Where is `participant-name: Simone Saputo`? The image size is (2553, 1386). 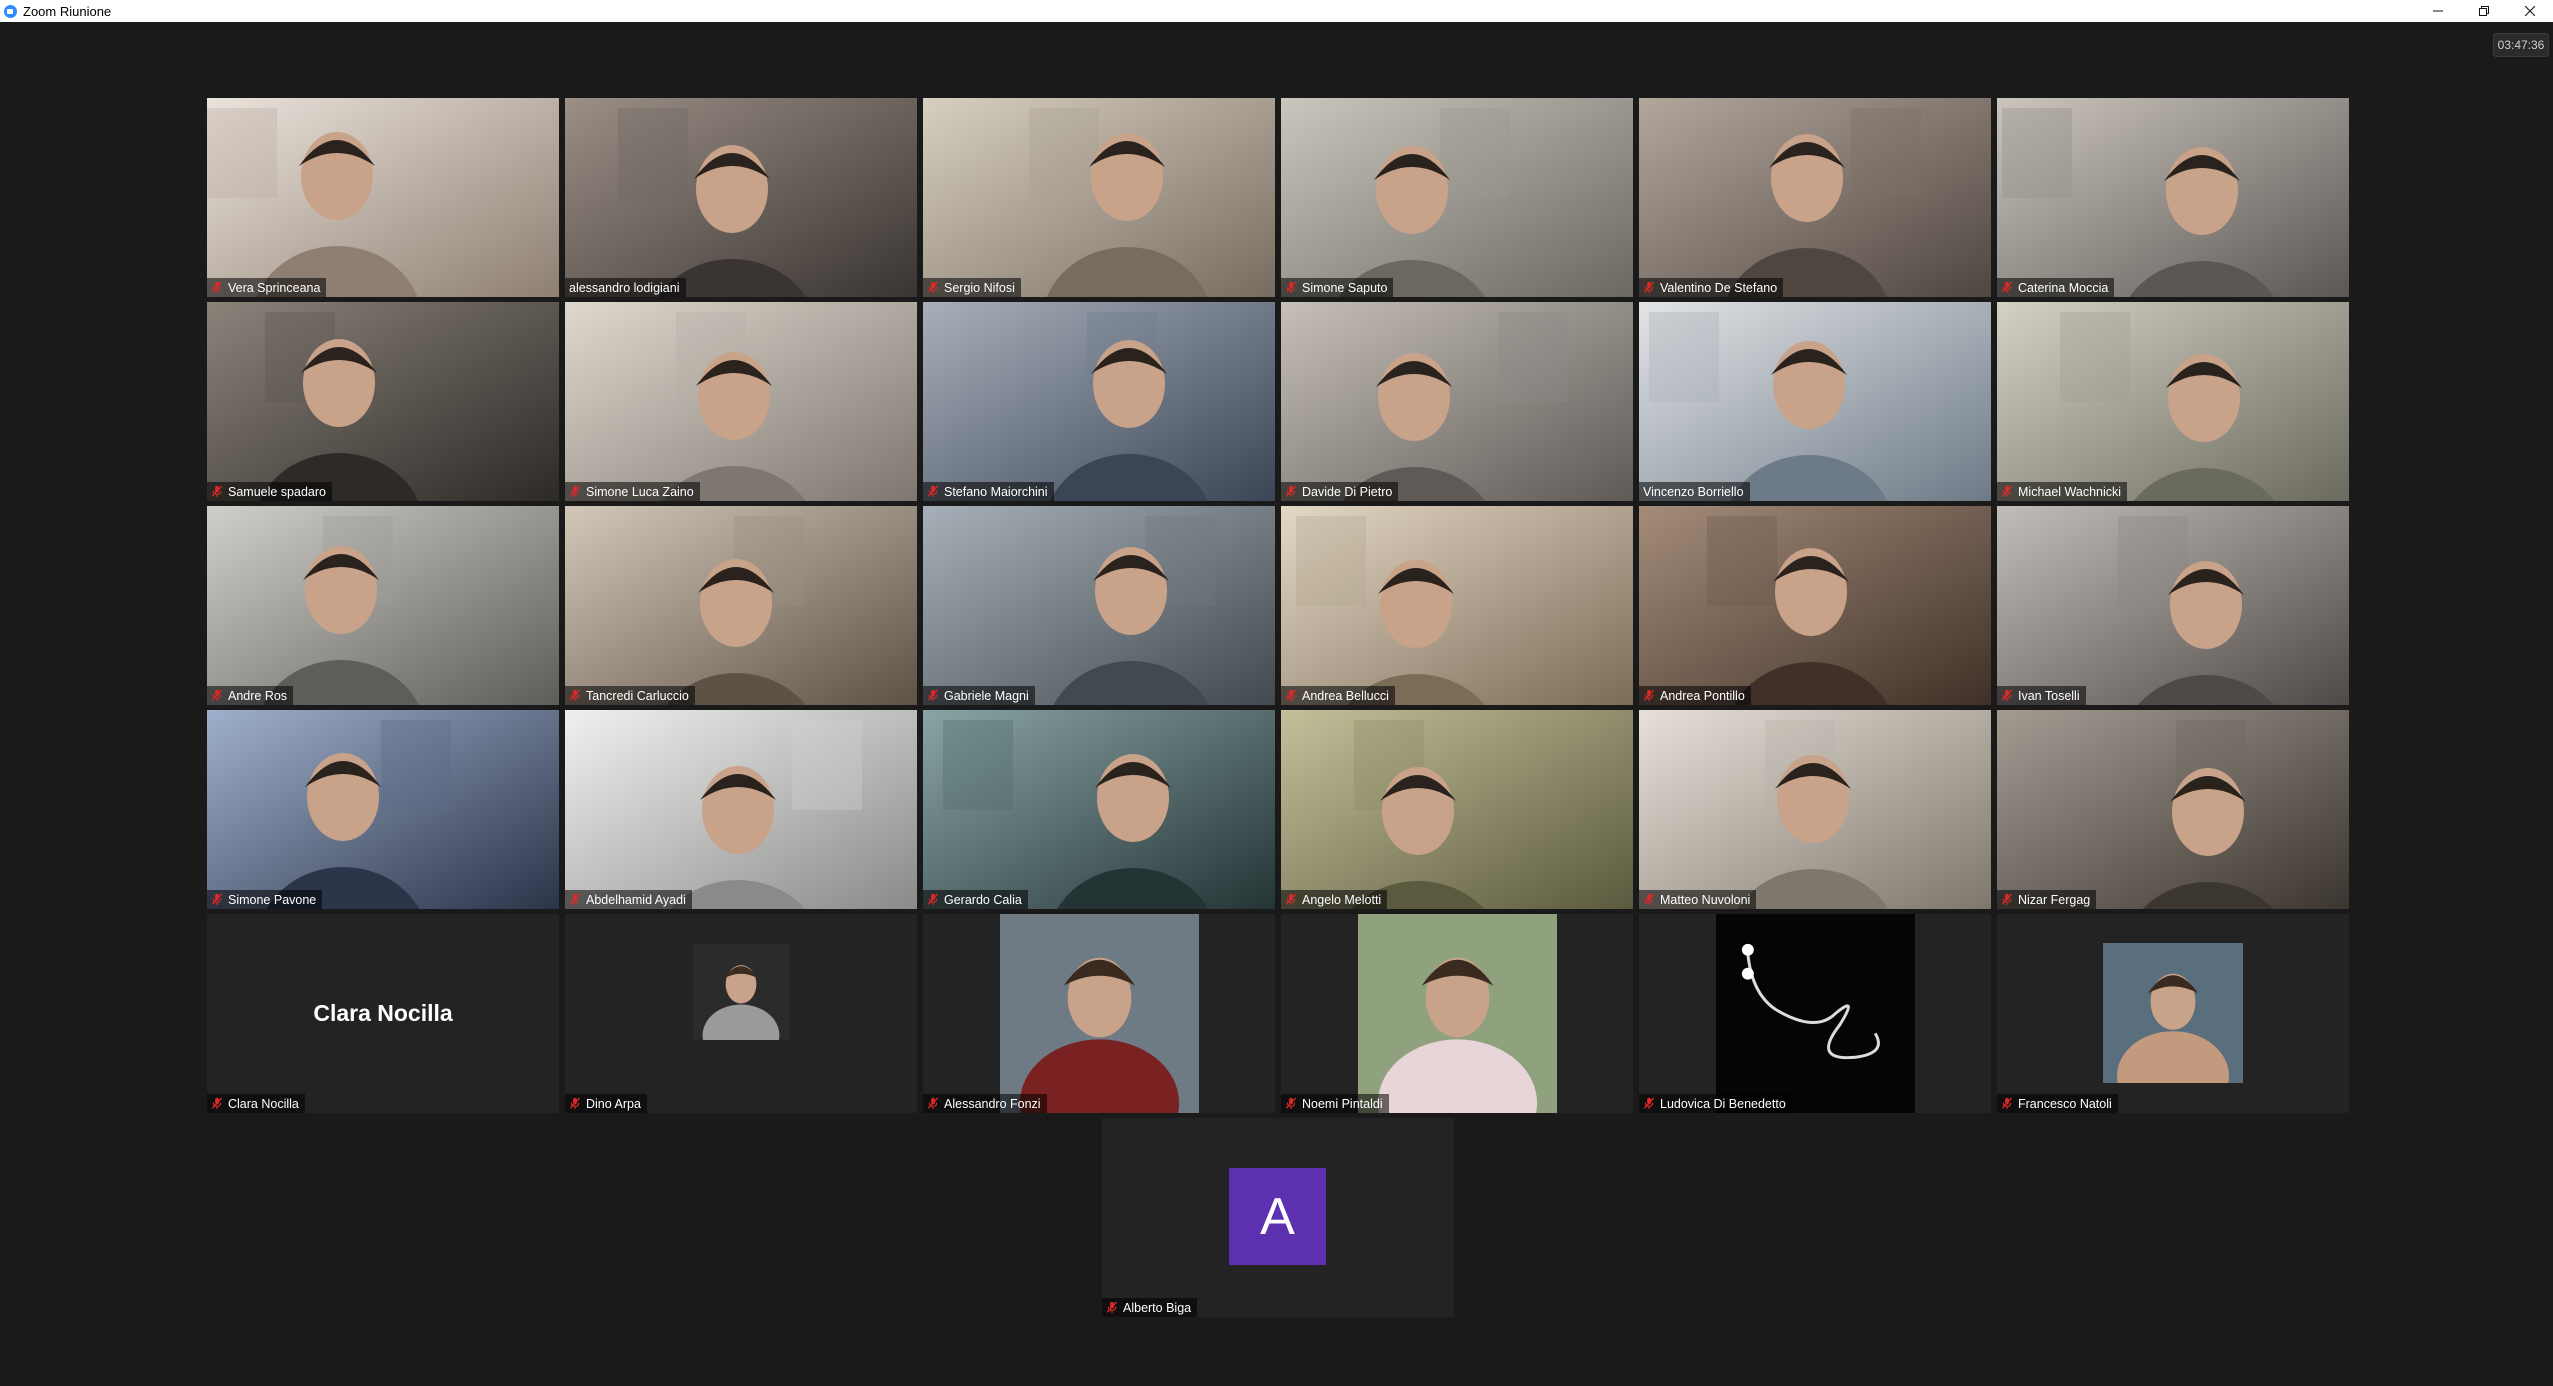 participant-name: Simone Saputo is located at coordinates (1345, 287).